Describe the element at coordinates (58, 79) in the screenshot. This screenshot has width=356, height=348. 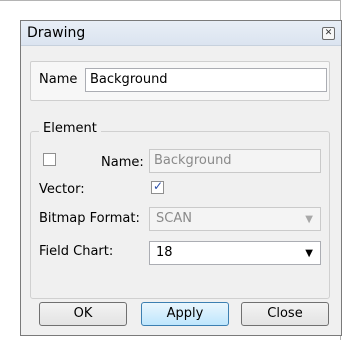
I see `name-label: Name` at that location.